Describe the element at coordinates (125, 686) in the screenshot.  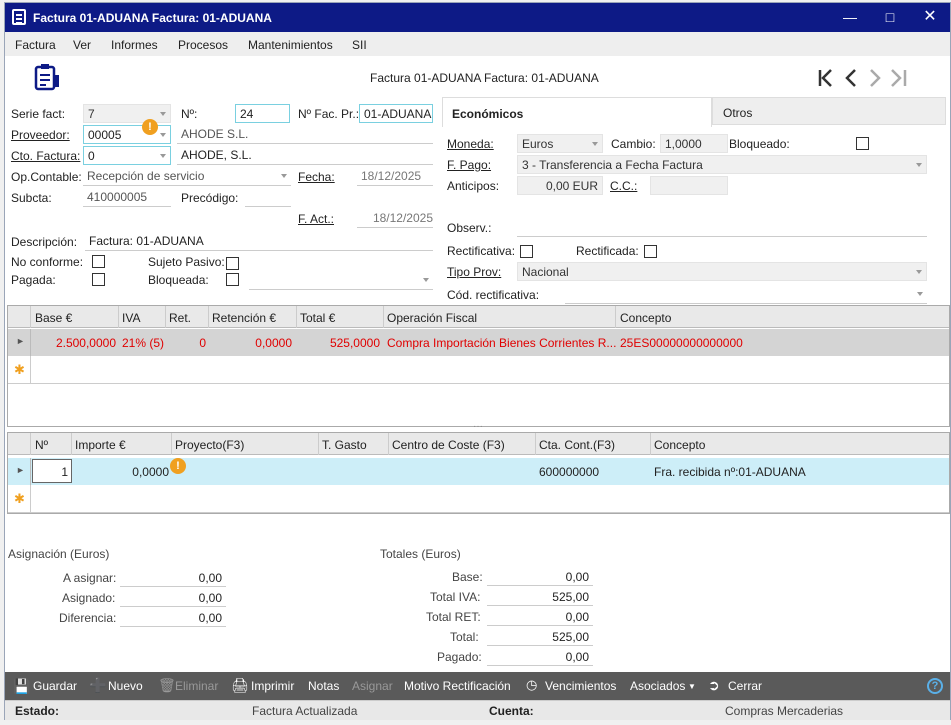
I see `new-button: Nuevo` at that location.